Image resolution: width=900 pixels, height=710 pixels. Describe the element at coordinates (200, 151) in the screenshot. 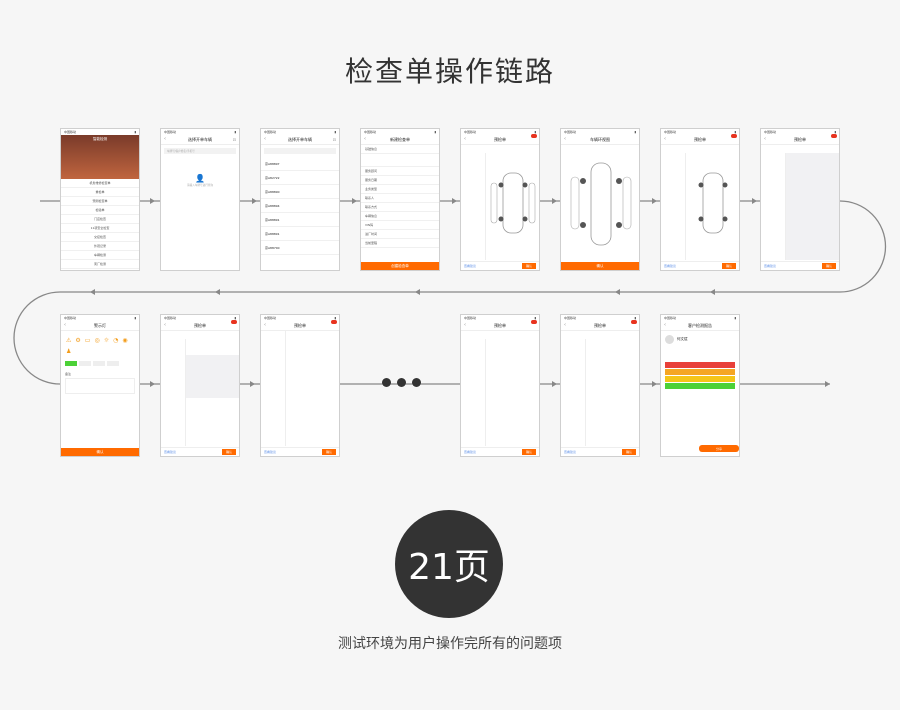

I see `search-input: 车牌号/客户姓名/手机号` at that location.